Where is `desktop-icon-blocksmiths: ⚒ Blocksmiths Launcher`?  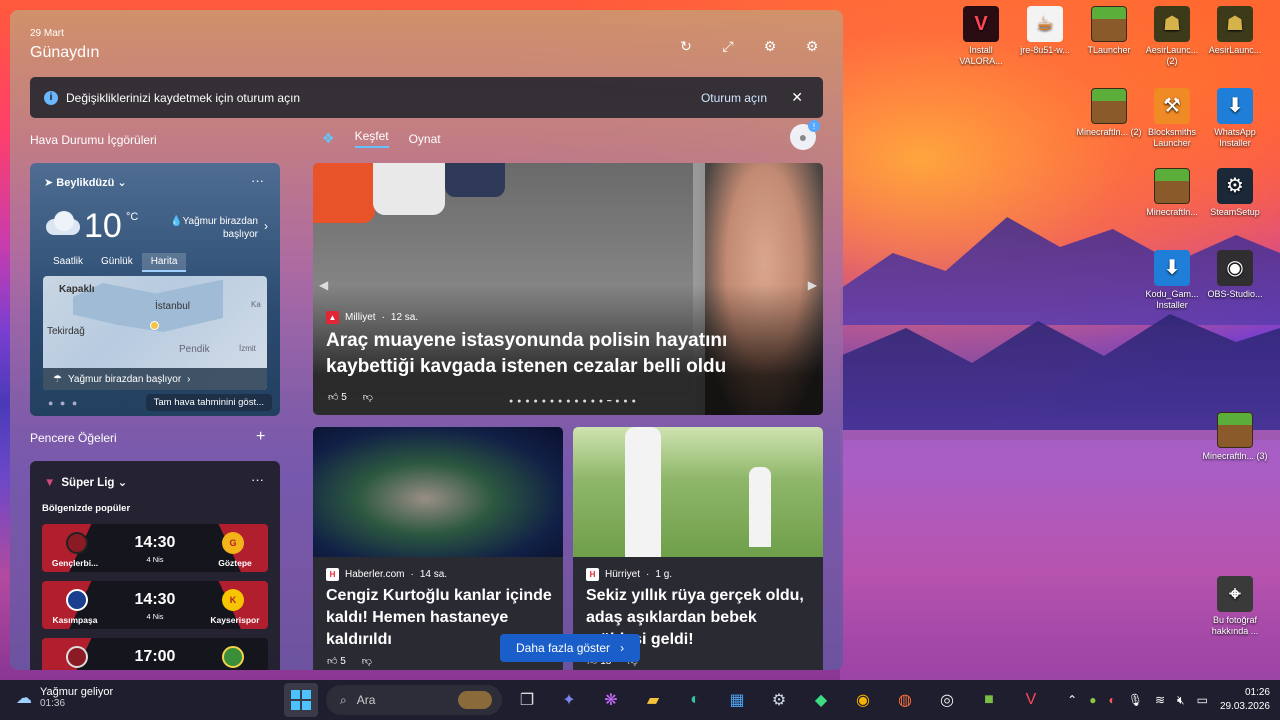
desktop-icon-blocksmiths: ⚒ Blocksmiths Launcher is located at coordinates (1172, 118).